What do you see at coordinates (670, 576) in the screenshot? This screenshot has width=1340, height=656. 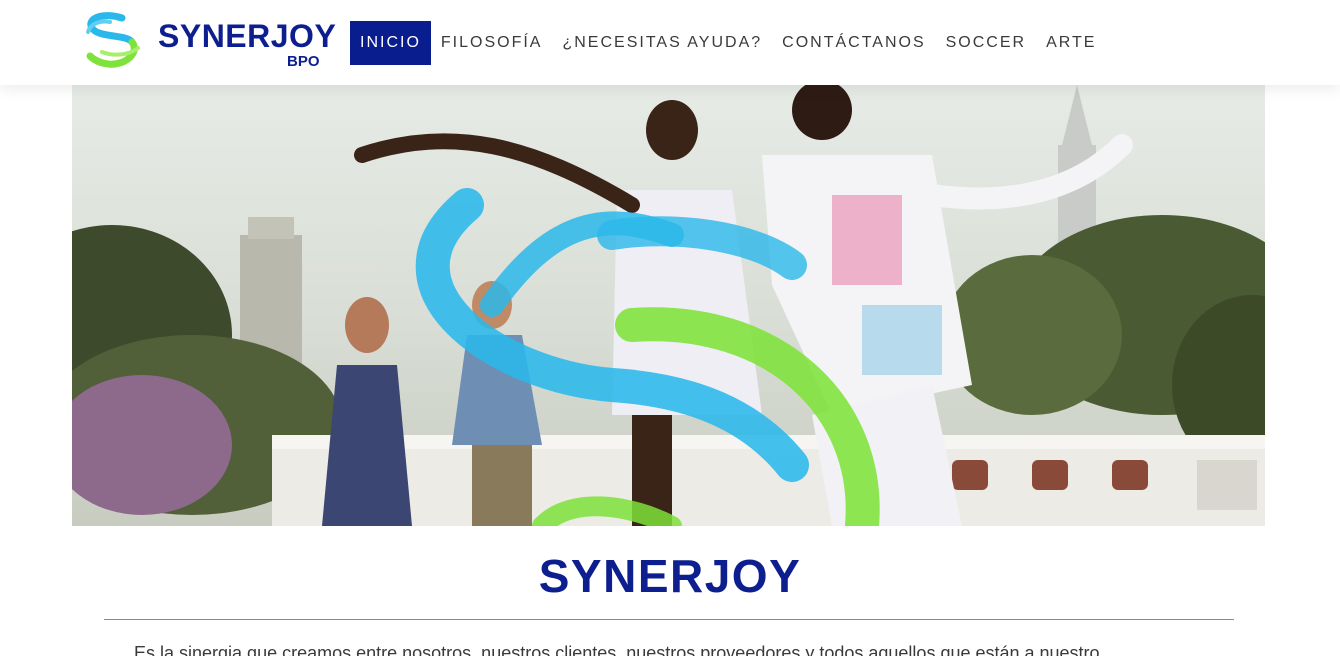 I see `page-title: SYNERJOY` at bounding box center [670, 576].